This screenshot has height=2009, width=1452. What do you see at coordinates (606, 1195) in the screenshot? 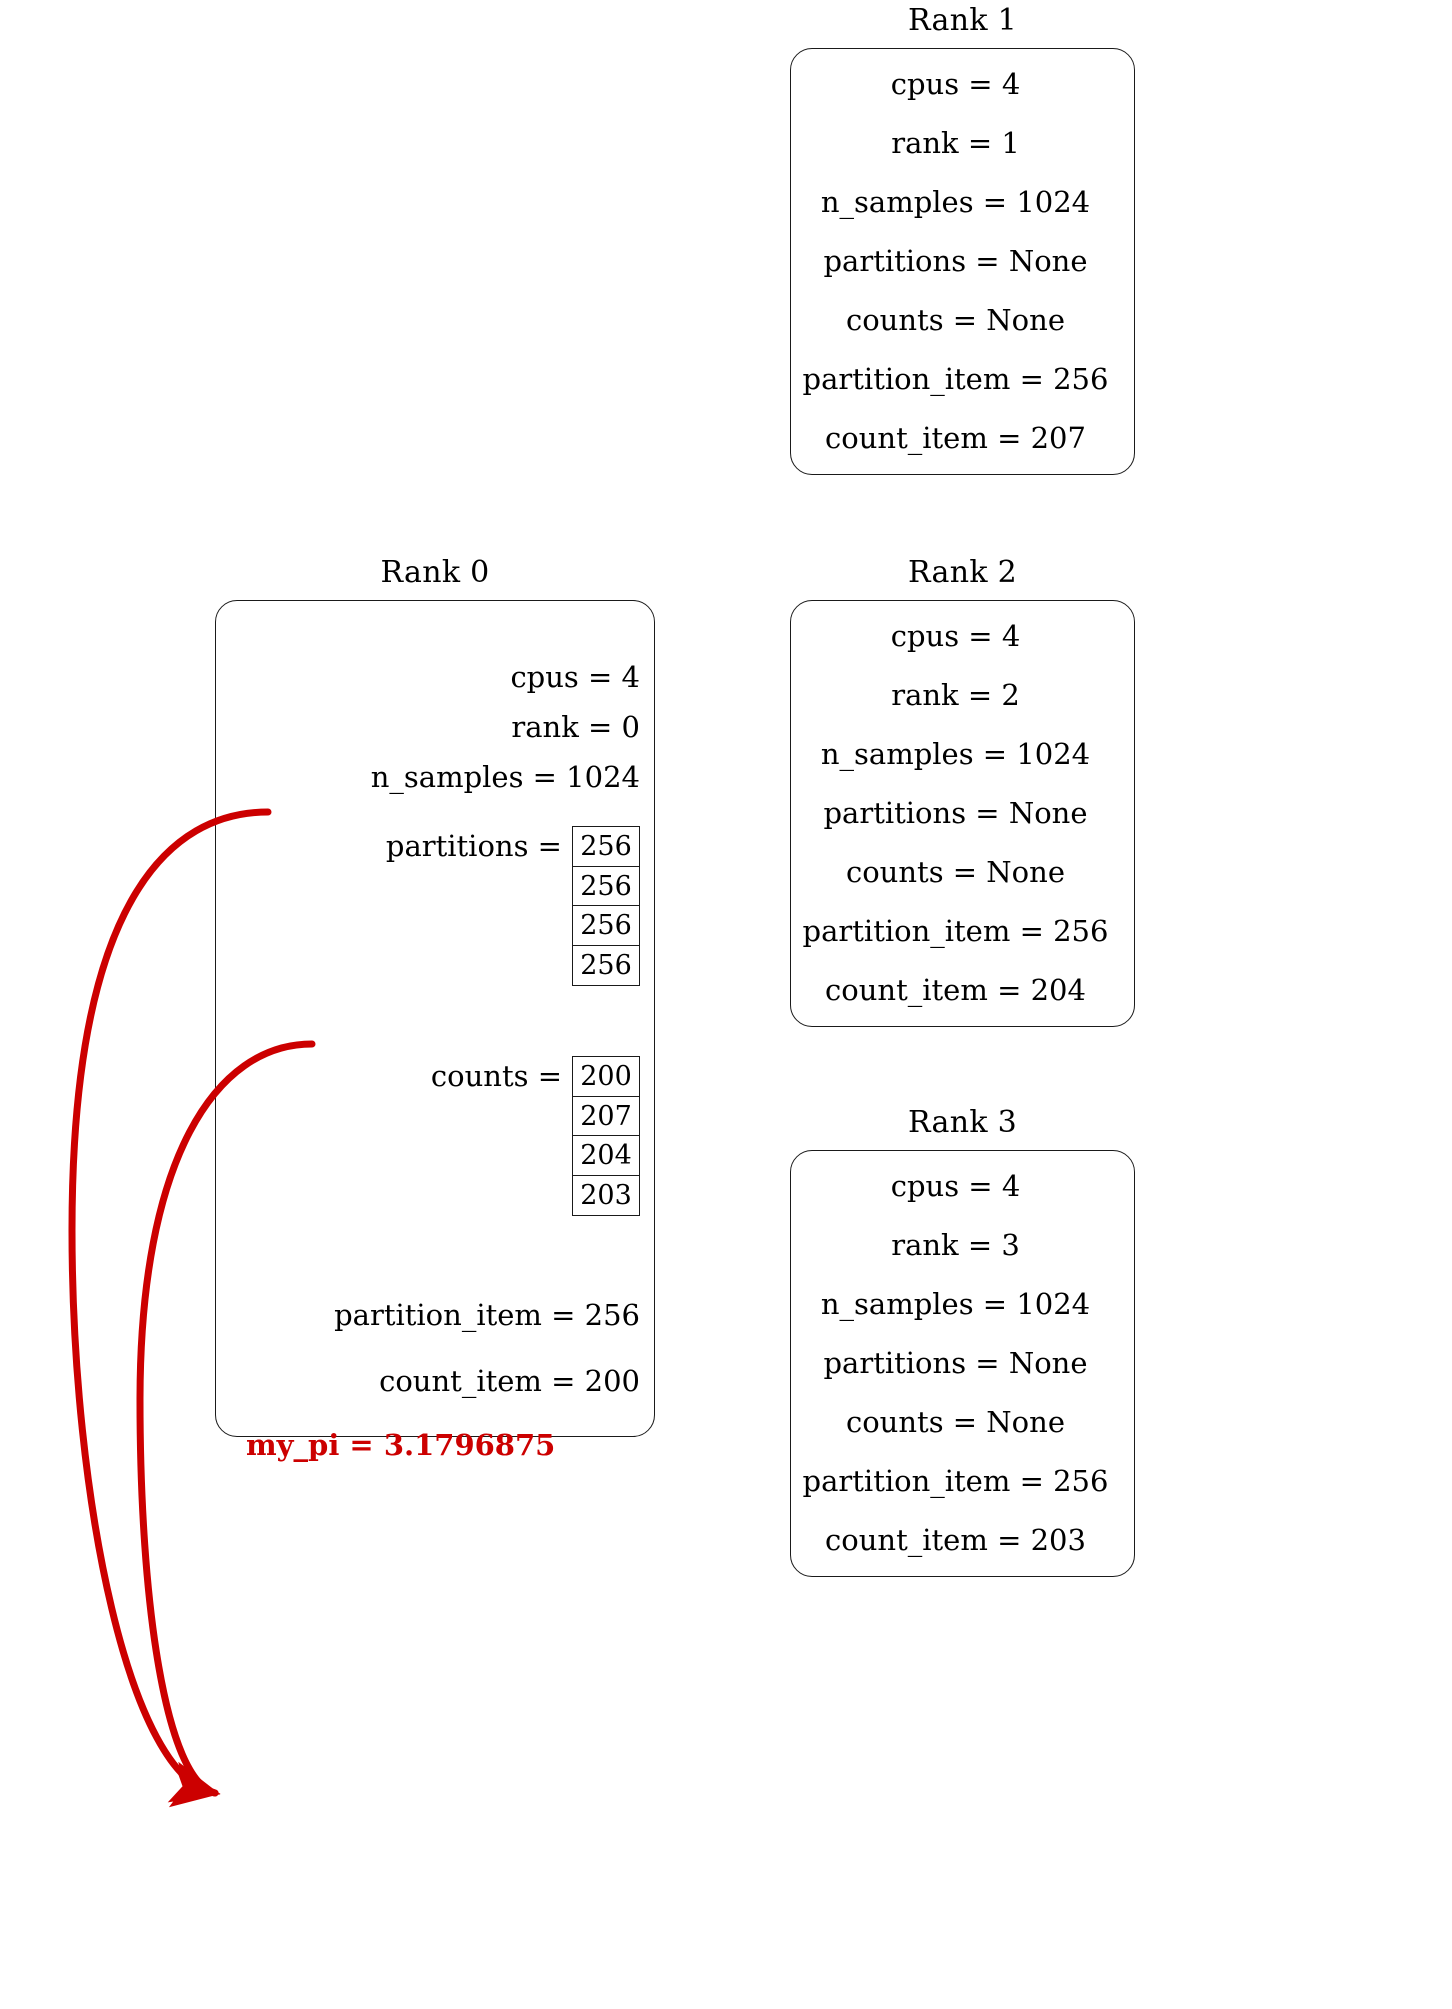
I see `rank-0-counts-cell: 203` at bounding box center [606, 1195].